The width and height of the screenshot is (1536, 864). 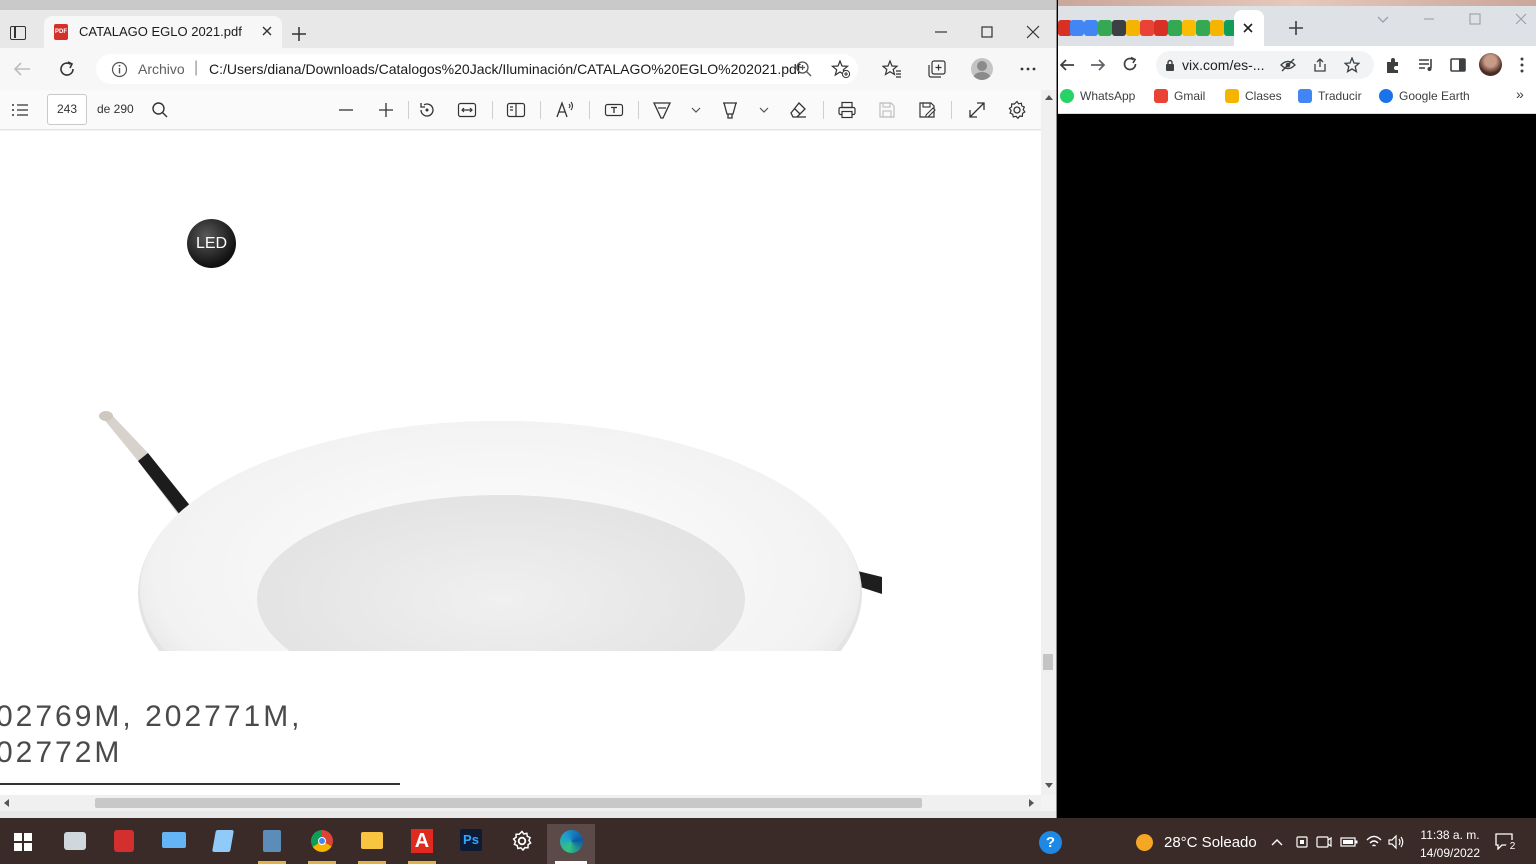 What do you see at coordinates (892, 69) in the screenshot?
I see `favorites-icon` at bounding box center [892, 69].